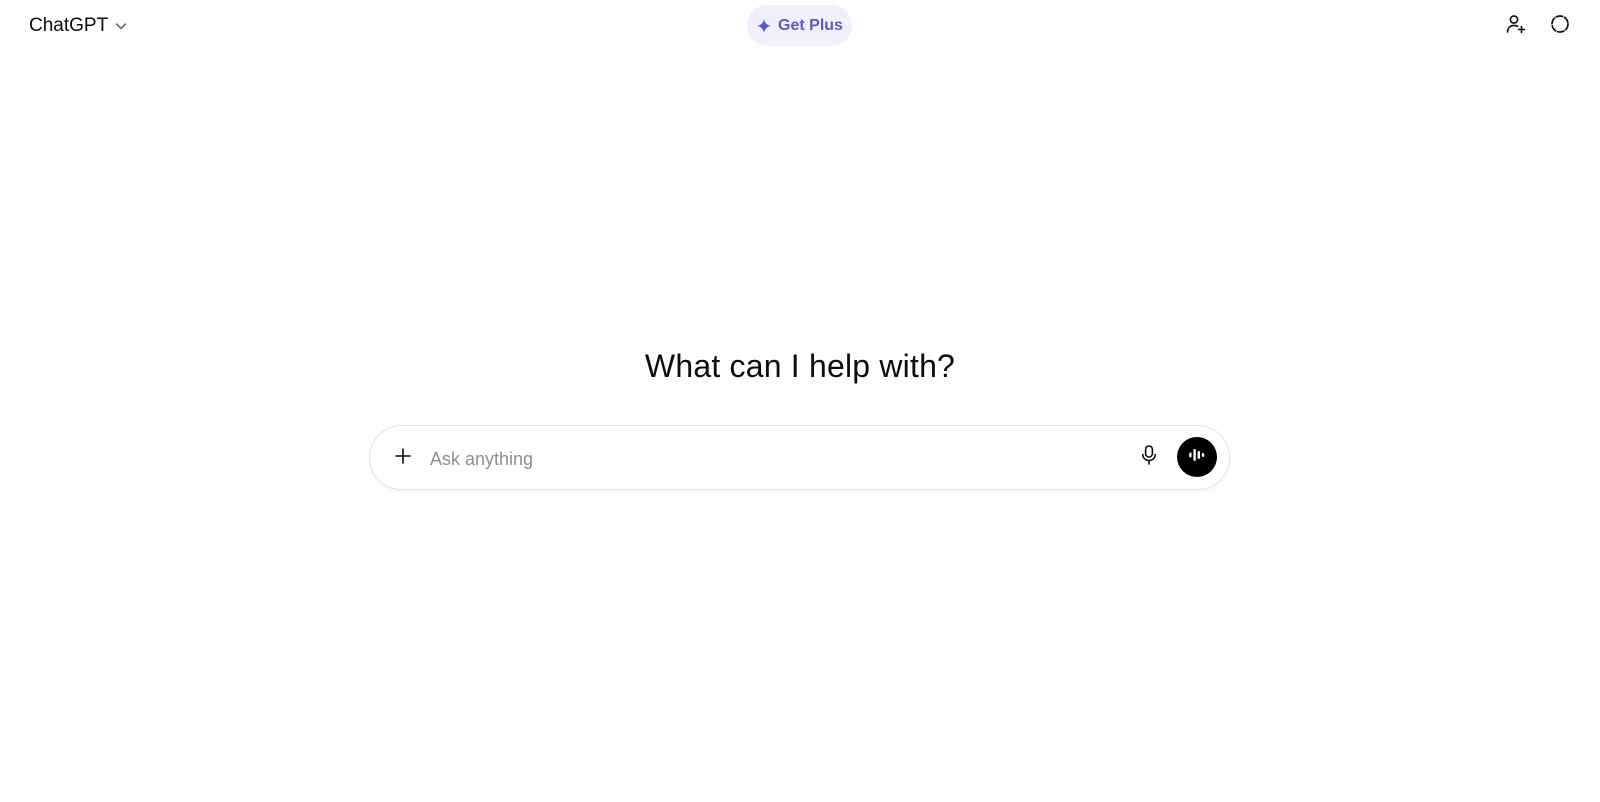 The height and width of the screenshot is (802, 1600). Describe the element at coordinates (810, 25) in the screenshot. I see `get-plus-label: Get Plus` at that location.